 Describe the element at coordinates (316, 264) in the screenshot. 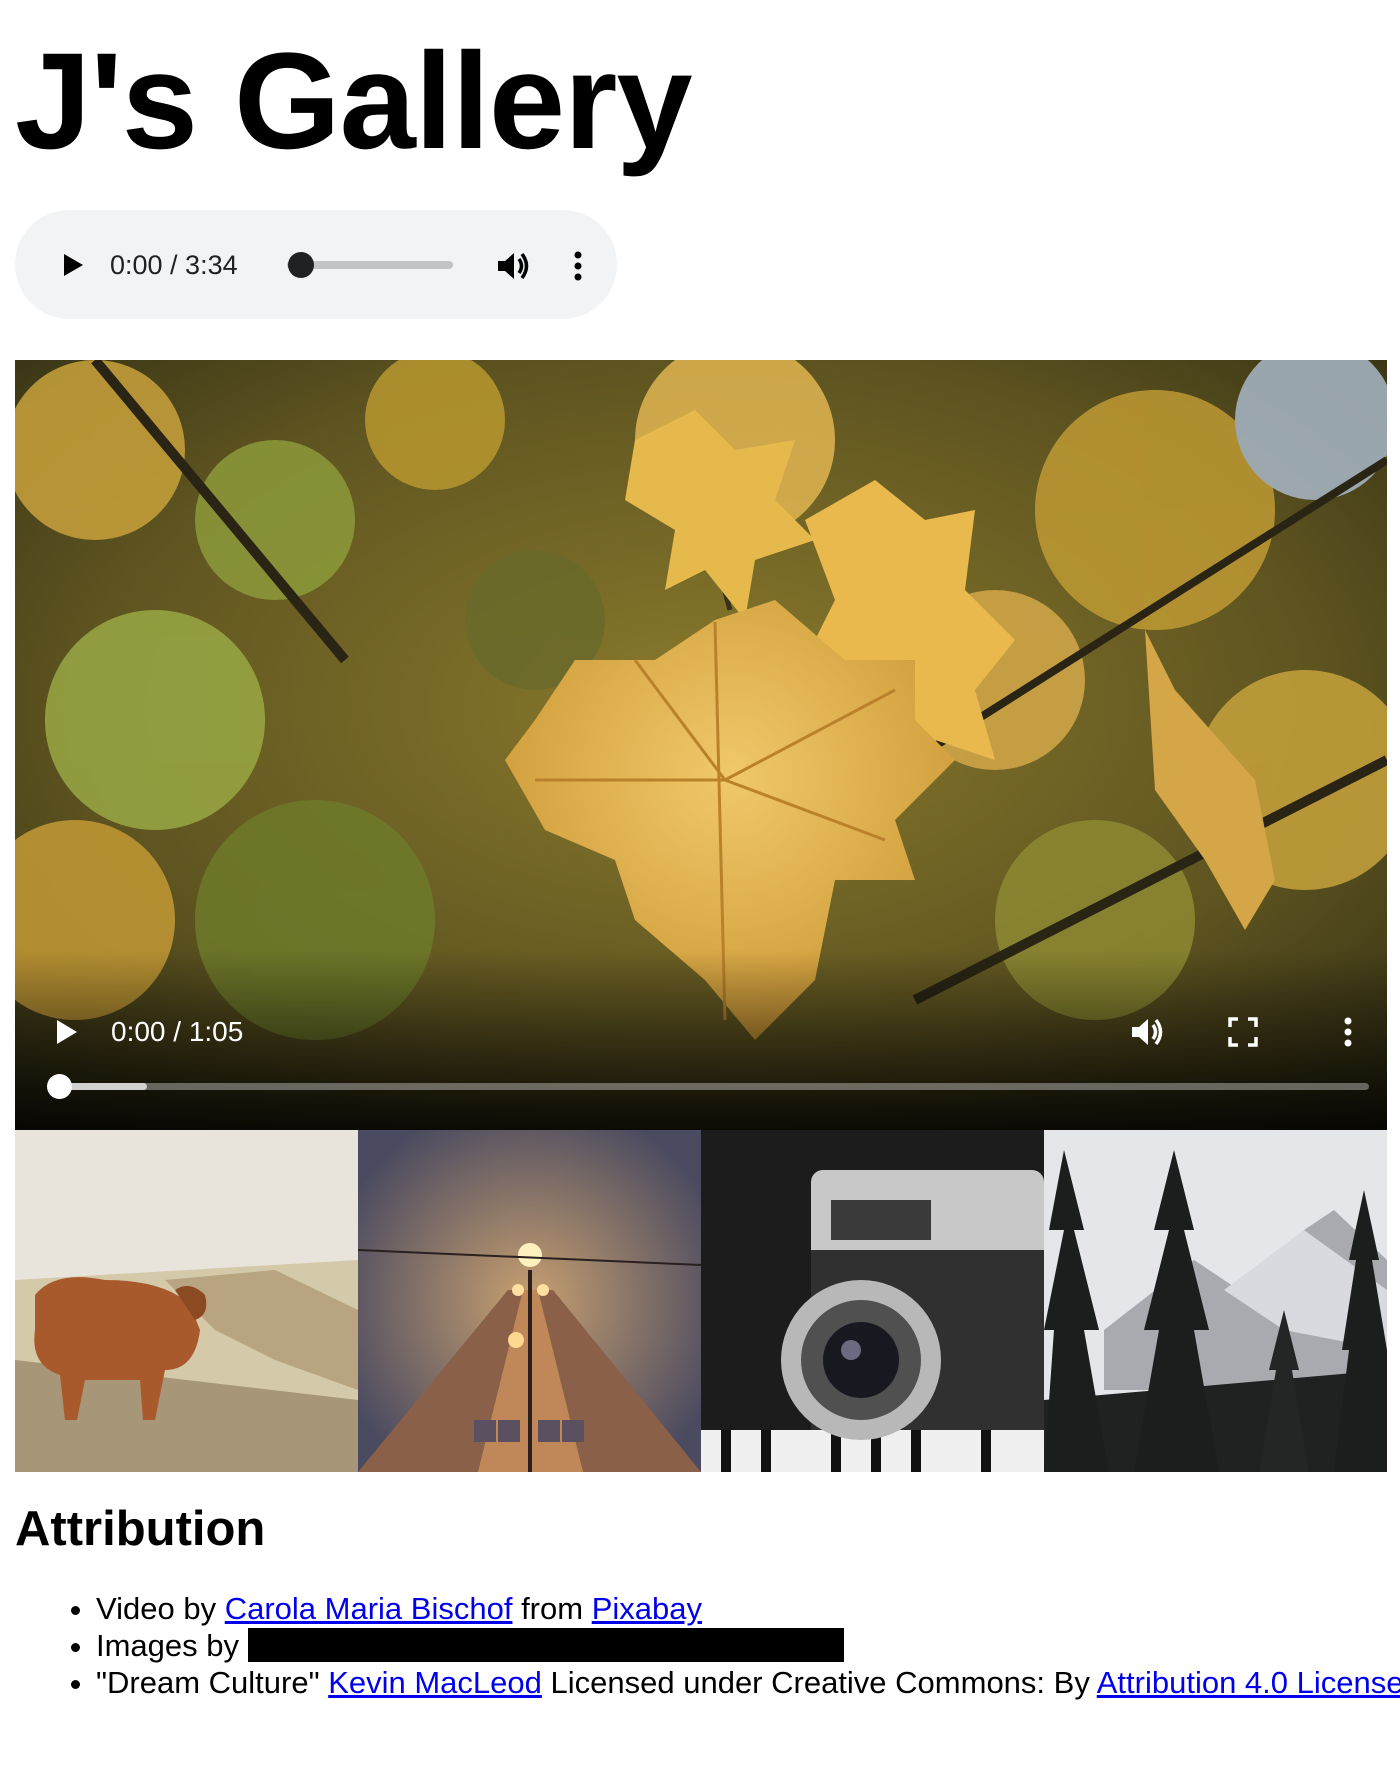

I see `audio-player: 0:00 / 3:34` at that location.